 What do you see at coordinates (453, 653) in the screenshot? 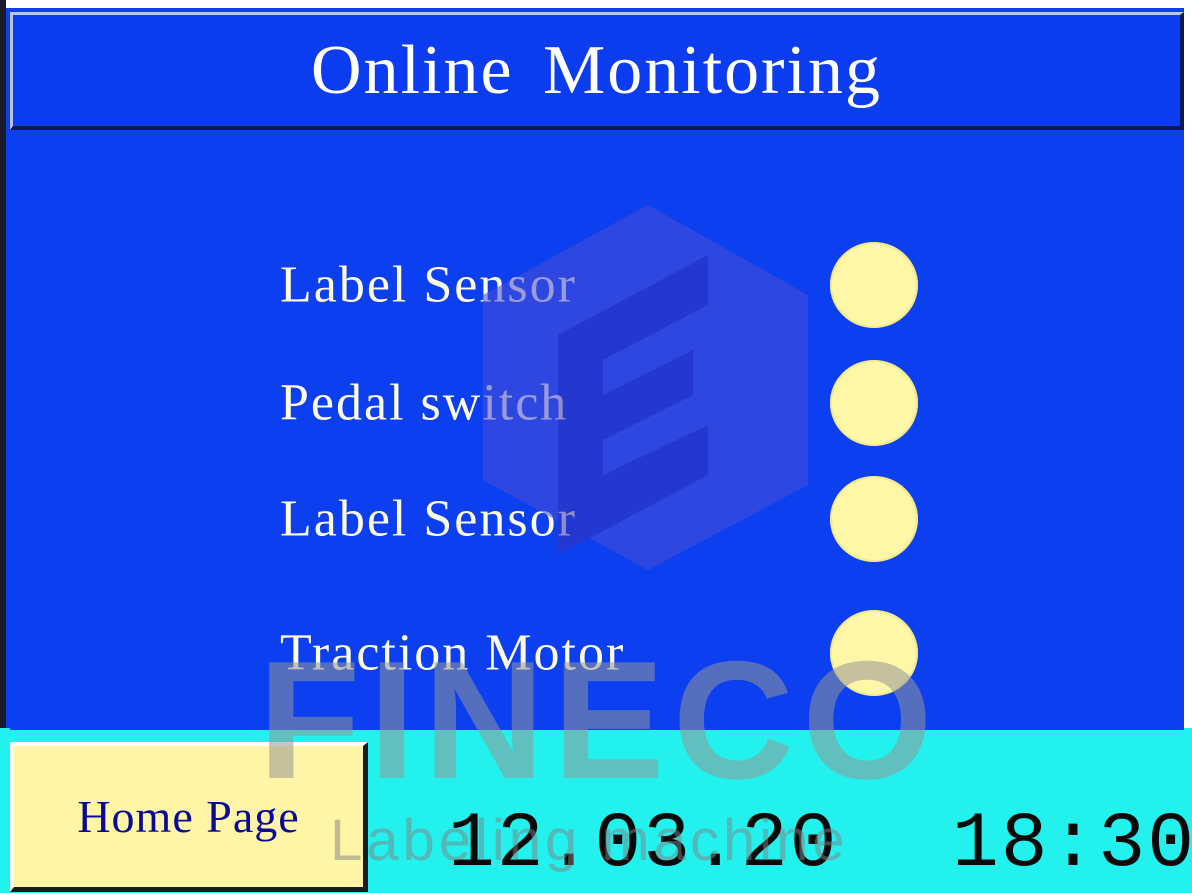
I see `monitor-label: Traction Motor` at bounding box center [453, 653].